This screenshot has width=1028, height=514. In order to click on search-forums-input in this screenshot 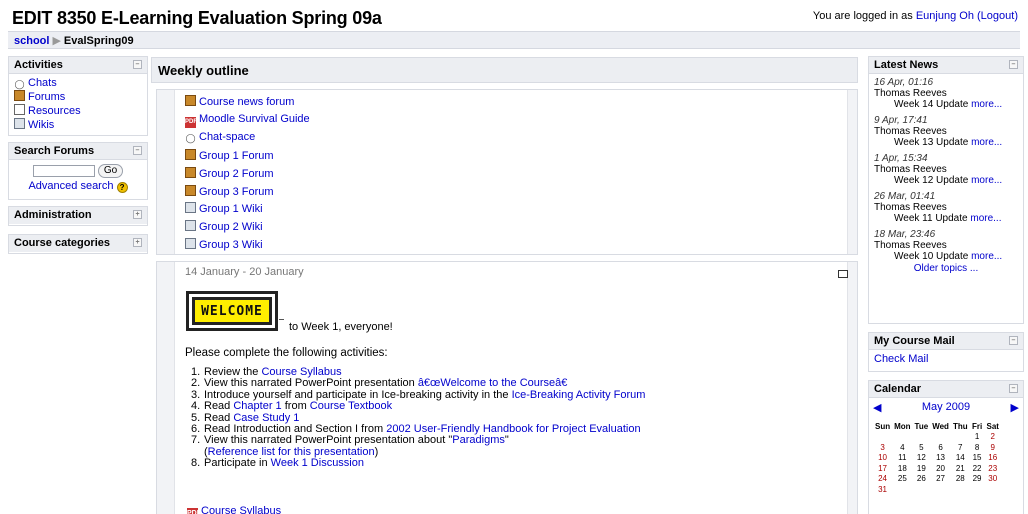, I will do `click(63, 171)`.